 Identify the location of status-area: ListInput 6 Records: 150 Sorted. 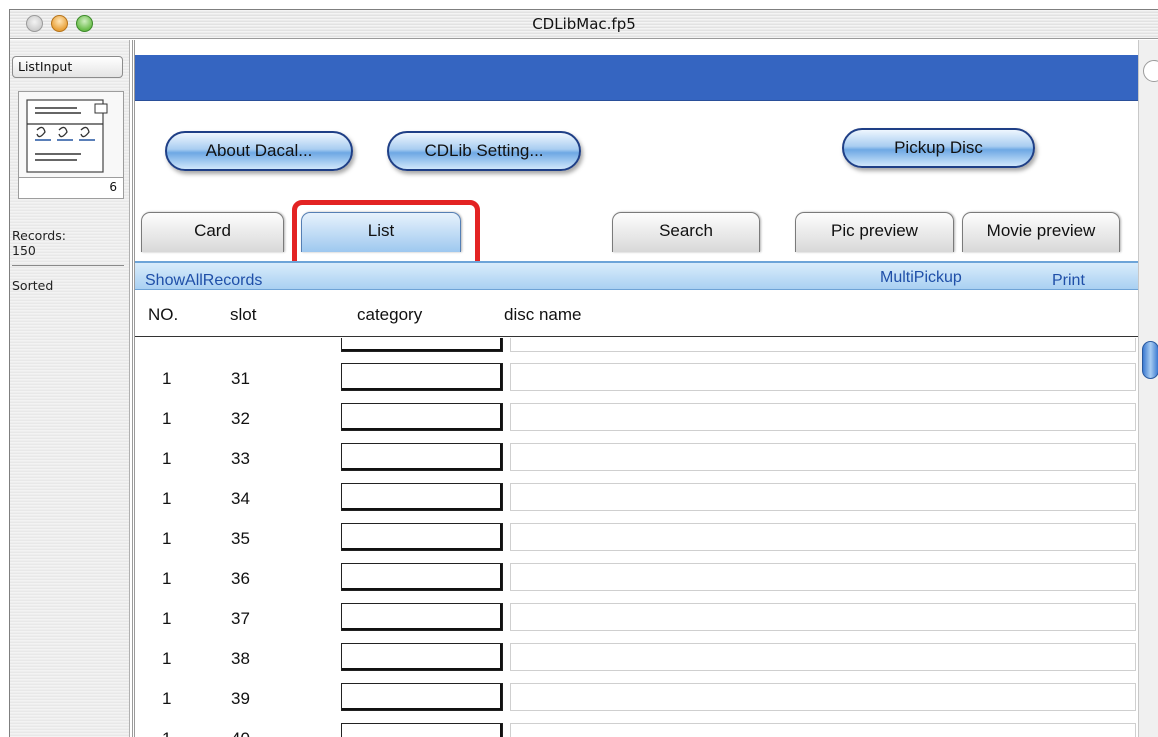
(70, 388).